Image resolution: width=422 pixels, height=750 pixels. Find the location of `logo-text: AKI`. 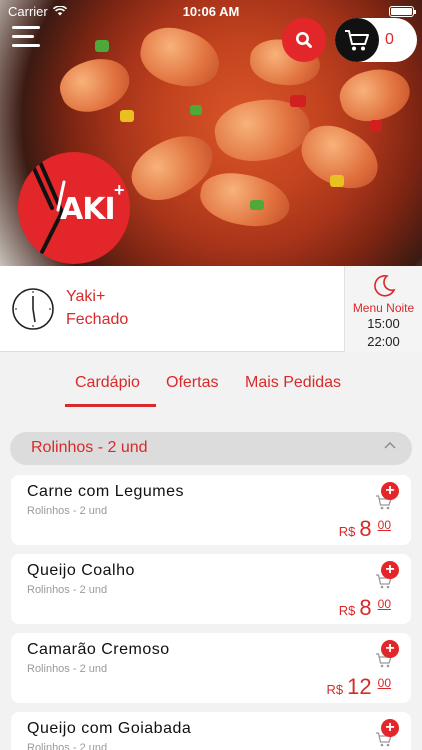

logo-text: AKI is located at coordinates (88, 209).